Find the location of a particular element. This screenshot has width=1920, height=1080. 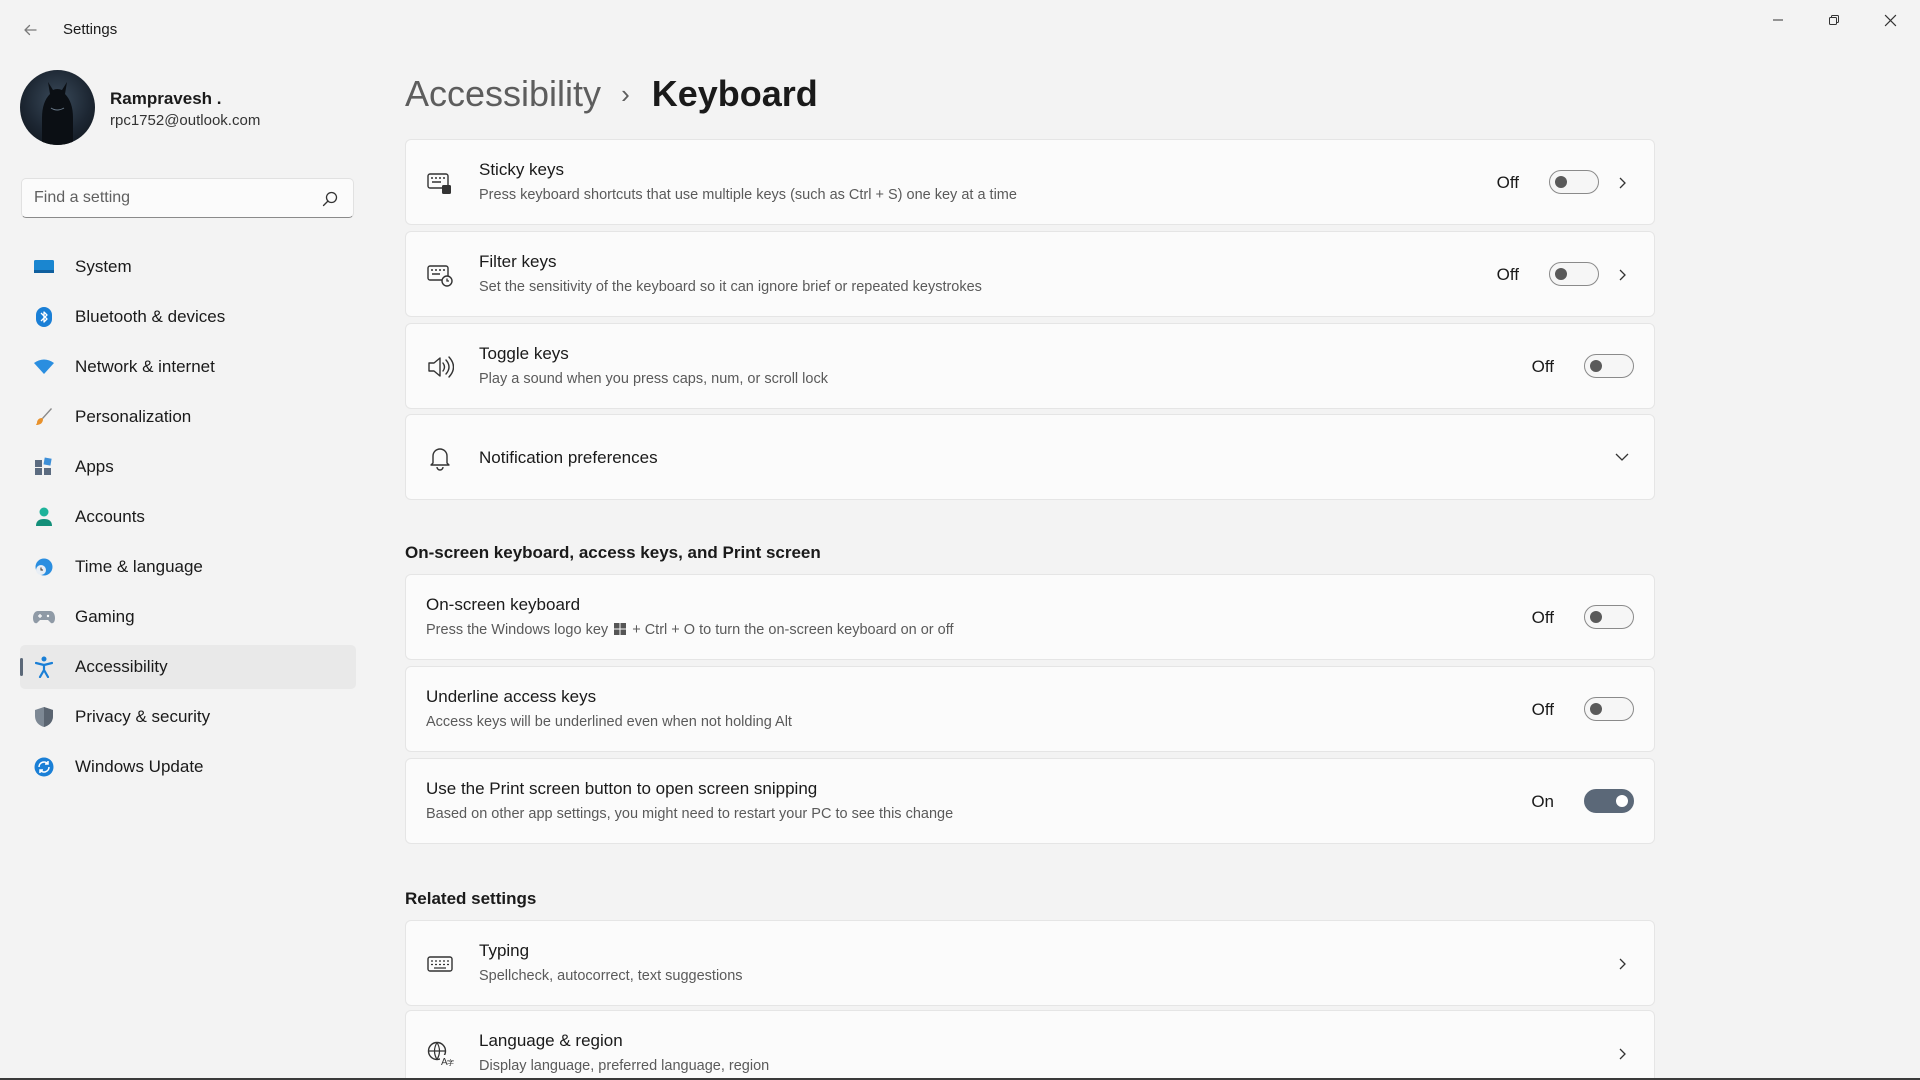

sidebar-item-label: Privacy & security is located at coordinates (143, 716).